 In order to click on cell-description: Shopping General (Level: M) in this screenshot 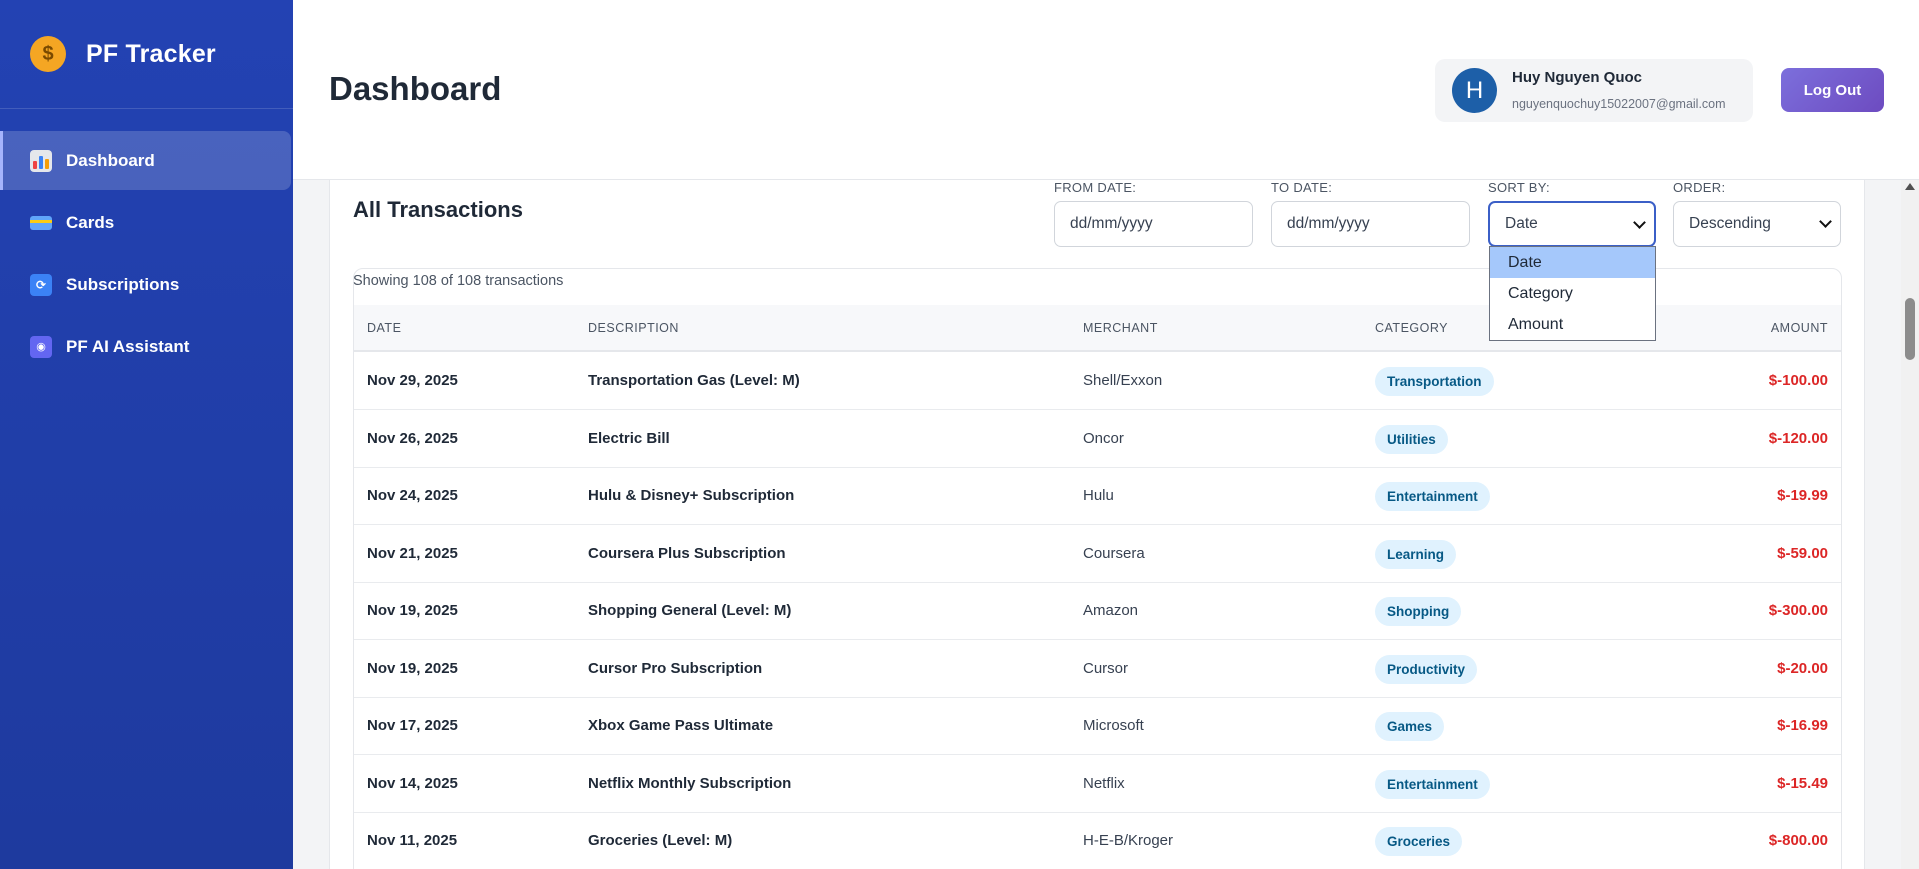, I will do `click(690, 610)`.